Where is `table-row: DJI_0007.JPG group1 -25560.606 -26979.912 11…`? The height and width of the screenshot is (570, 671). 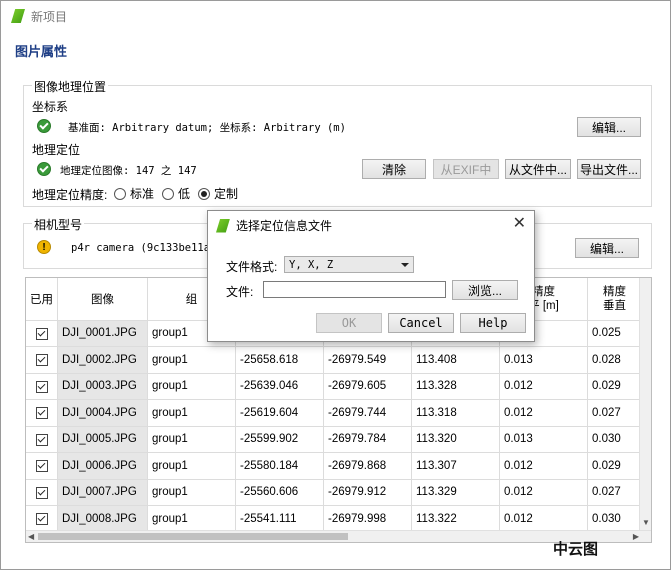 table-row: DJI_0007.JPG group1 -25560.606 -26979.912 11… is located at coordinates (334, 492).